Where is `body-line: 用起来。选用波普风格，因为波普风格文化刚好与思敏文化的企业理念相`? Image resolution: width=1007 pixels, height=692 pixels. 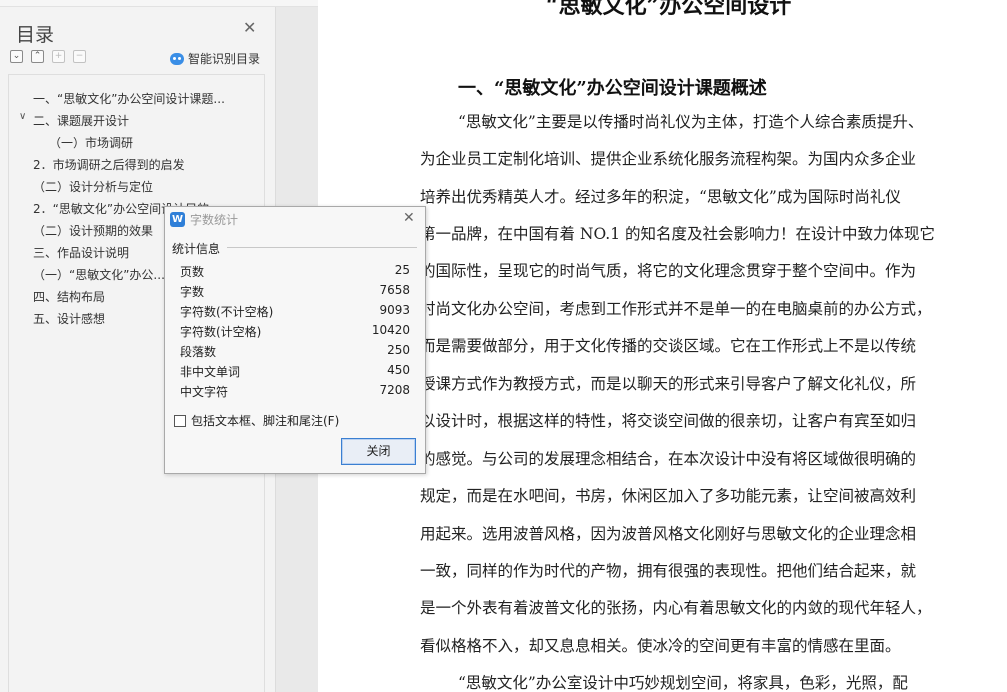
body-line: 用起来。选用波普风格，因为波普风格文化刚好与思敏文化的企业理念相 is located at coordinates (668, 534).